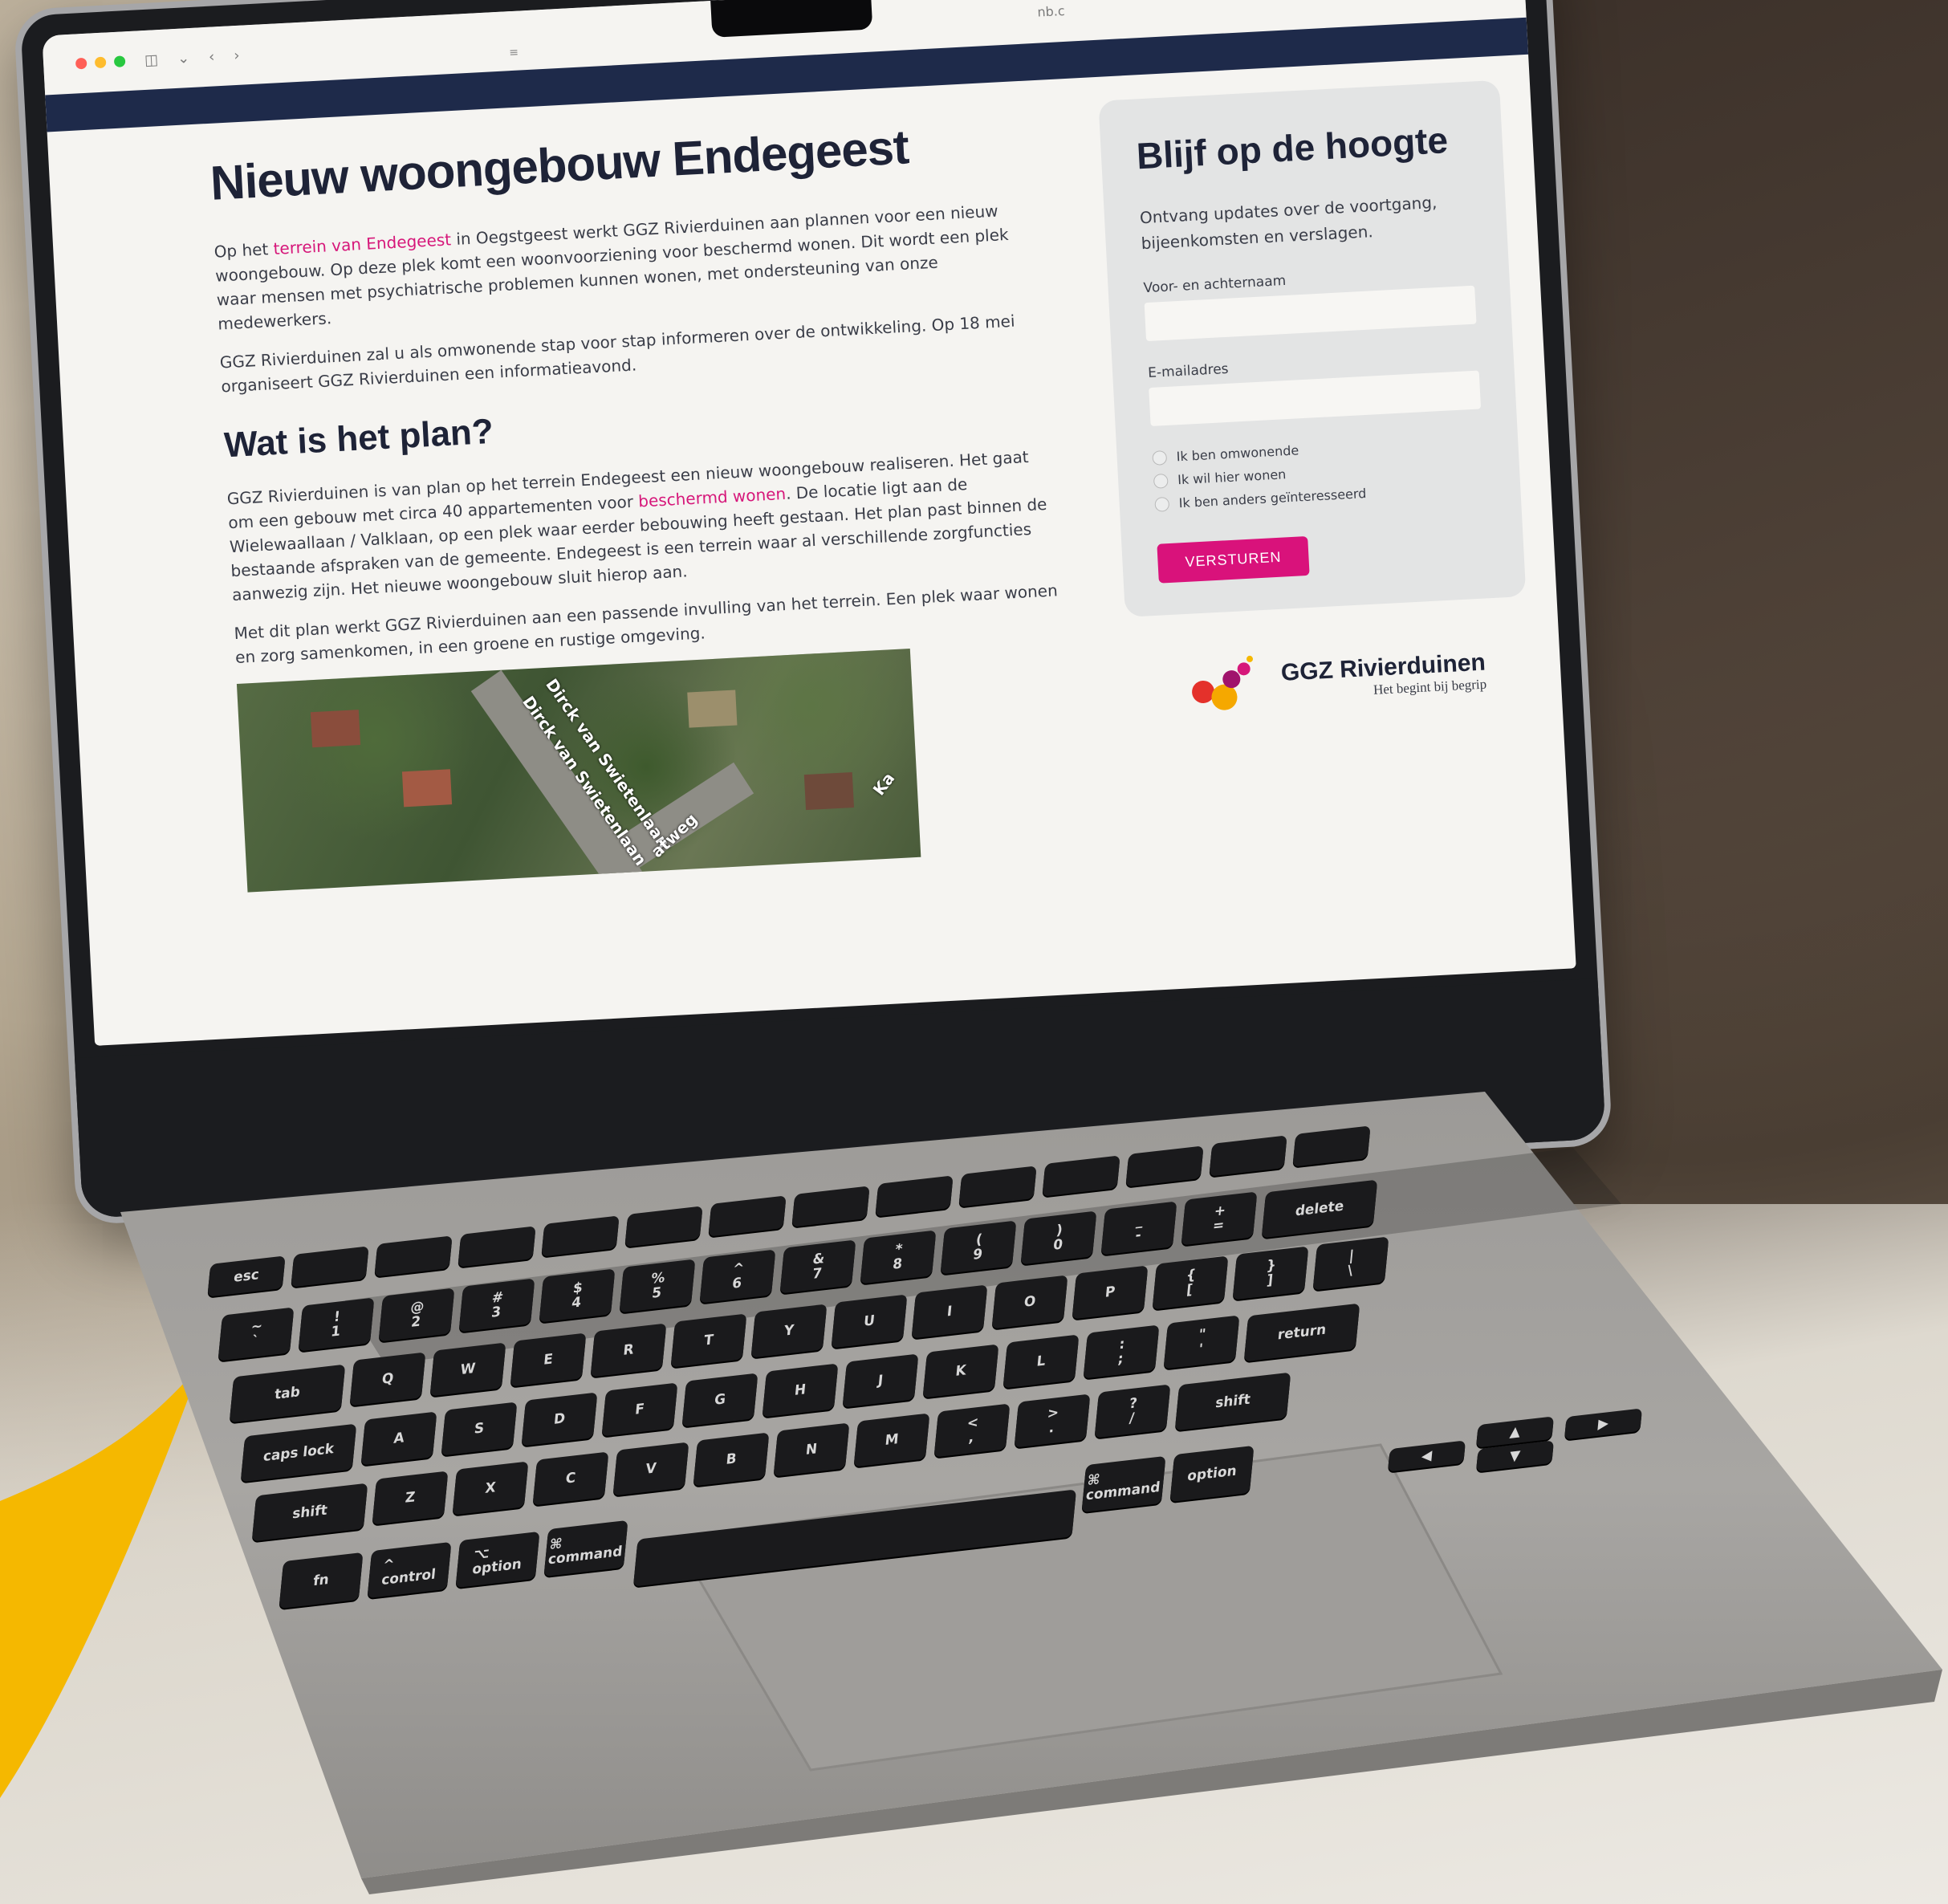 This screenshot has height=1904, width=1948. What do you see at coordinates (732, 1460) in the screenshot?
I see `key: B` at bounding box center [732, 1460].